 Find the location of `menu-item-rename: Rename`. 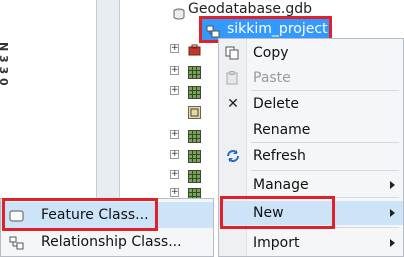

menu-item-rename: Rename is located at coordinates (311, 130).